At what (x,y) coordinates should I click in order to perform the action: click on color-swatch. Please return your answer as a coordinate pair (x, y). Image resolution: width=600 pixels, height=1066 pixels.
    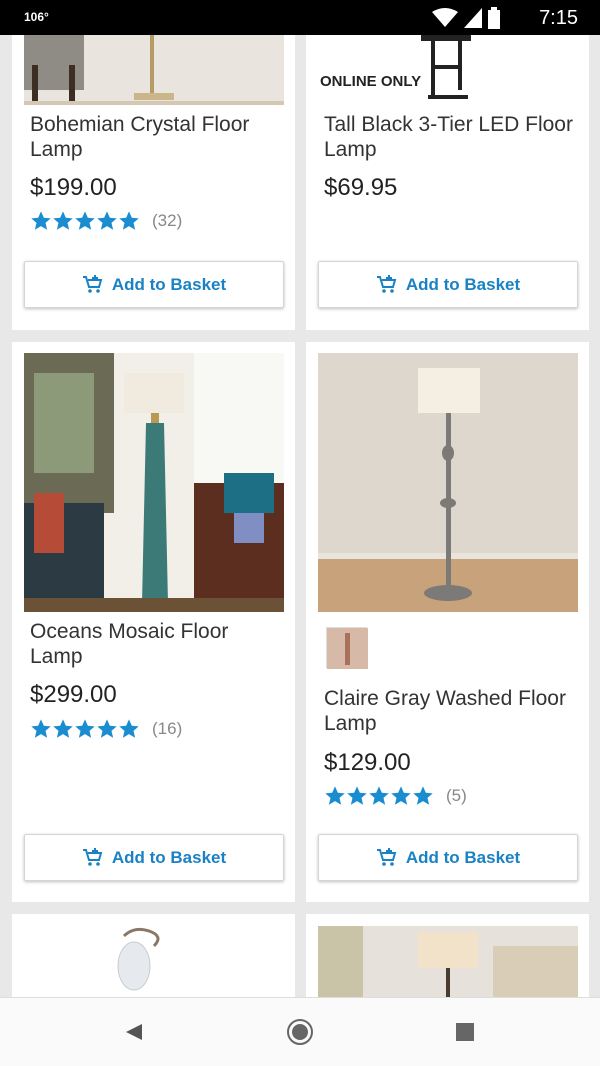
    Looking at the image, I should click on (347, 648).